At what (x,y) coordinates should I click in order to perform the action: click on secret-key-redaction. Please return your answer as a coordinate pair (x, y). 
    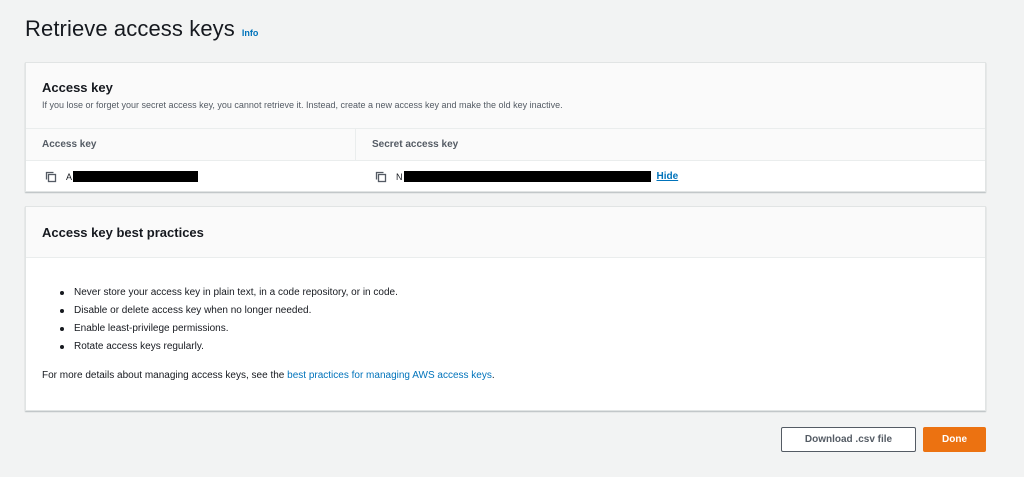
    Looking at the image, I should click on (527, 176).